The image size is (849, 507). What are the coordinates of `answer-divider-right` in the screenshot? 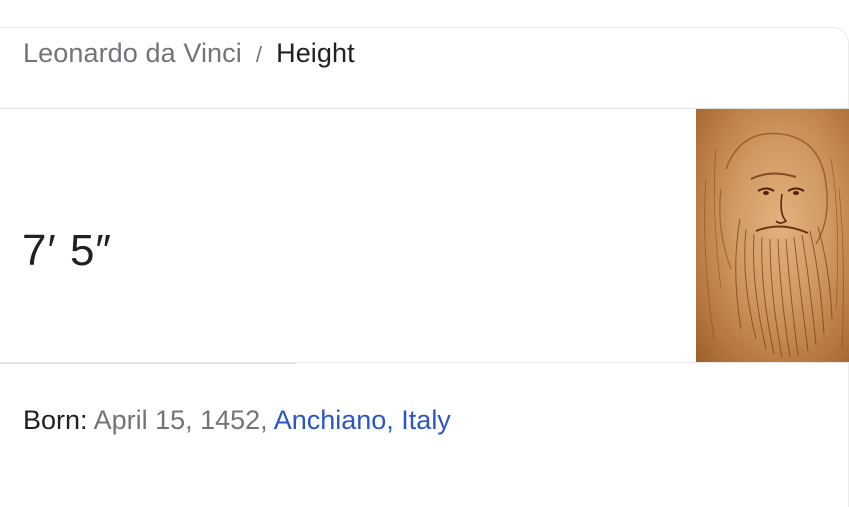 It's located at (572, 362).